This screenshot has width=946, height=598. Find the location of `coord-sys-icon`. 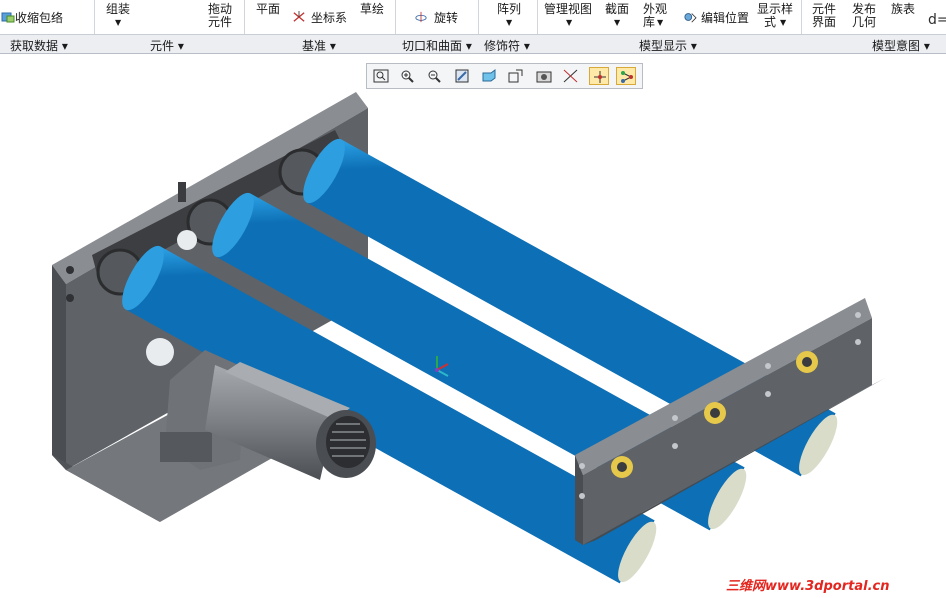

coord-sys-icon is located at coordinates (299, 16).